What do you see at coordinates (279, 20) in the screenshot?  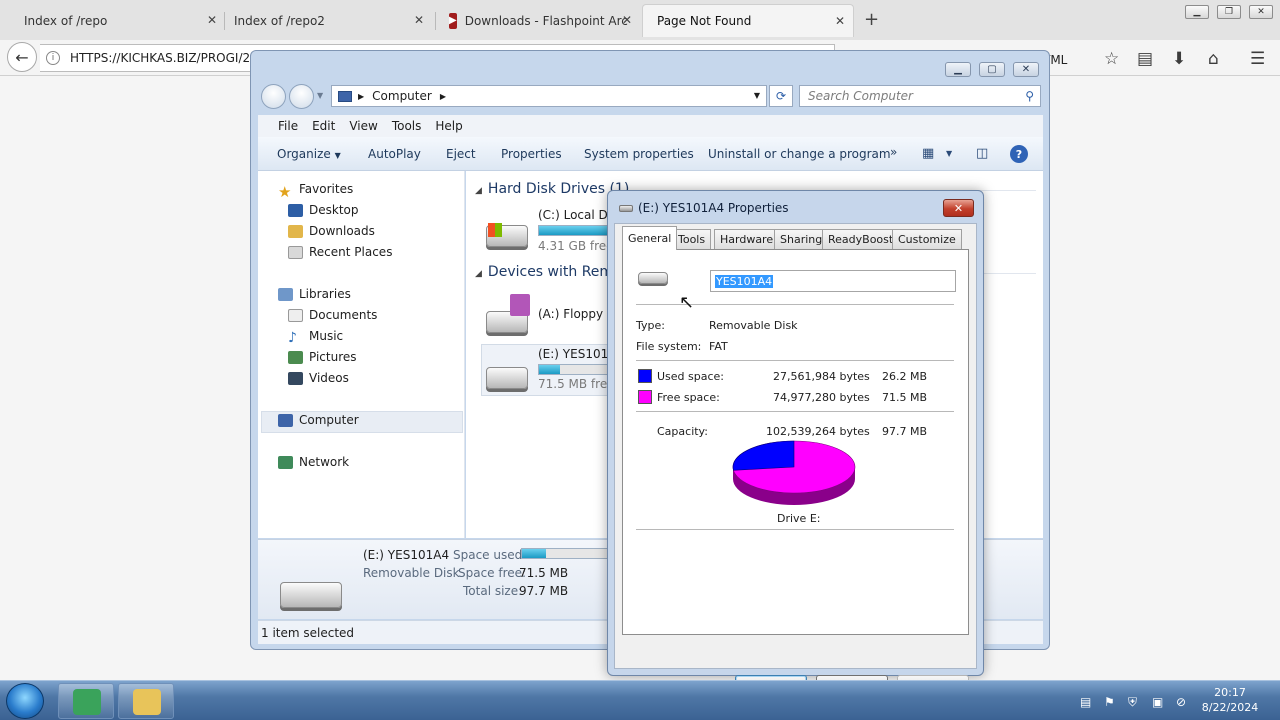 I see `tab-title: Index of /repo2` at bounding box center [279, 20].